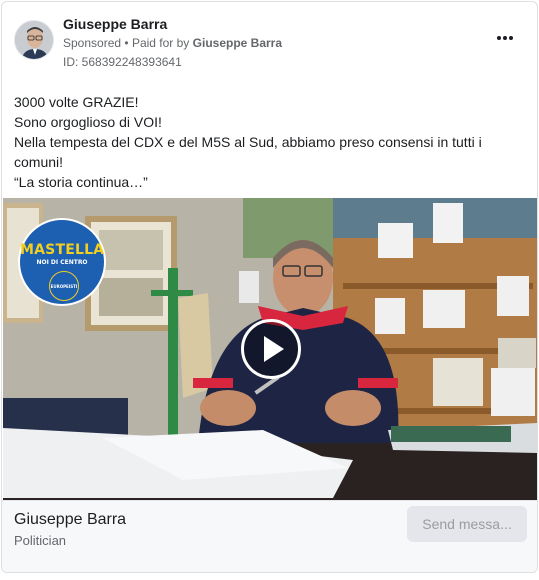 This screenshot has height=580, width=539. I want to click on body-line: “La storia continua…”, so click(81, 182).